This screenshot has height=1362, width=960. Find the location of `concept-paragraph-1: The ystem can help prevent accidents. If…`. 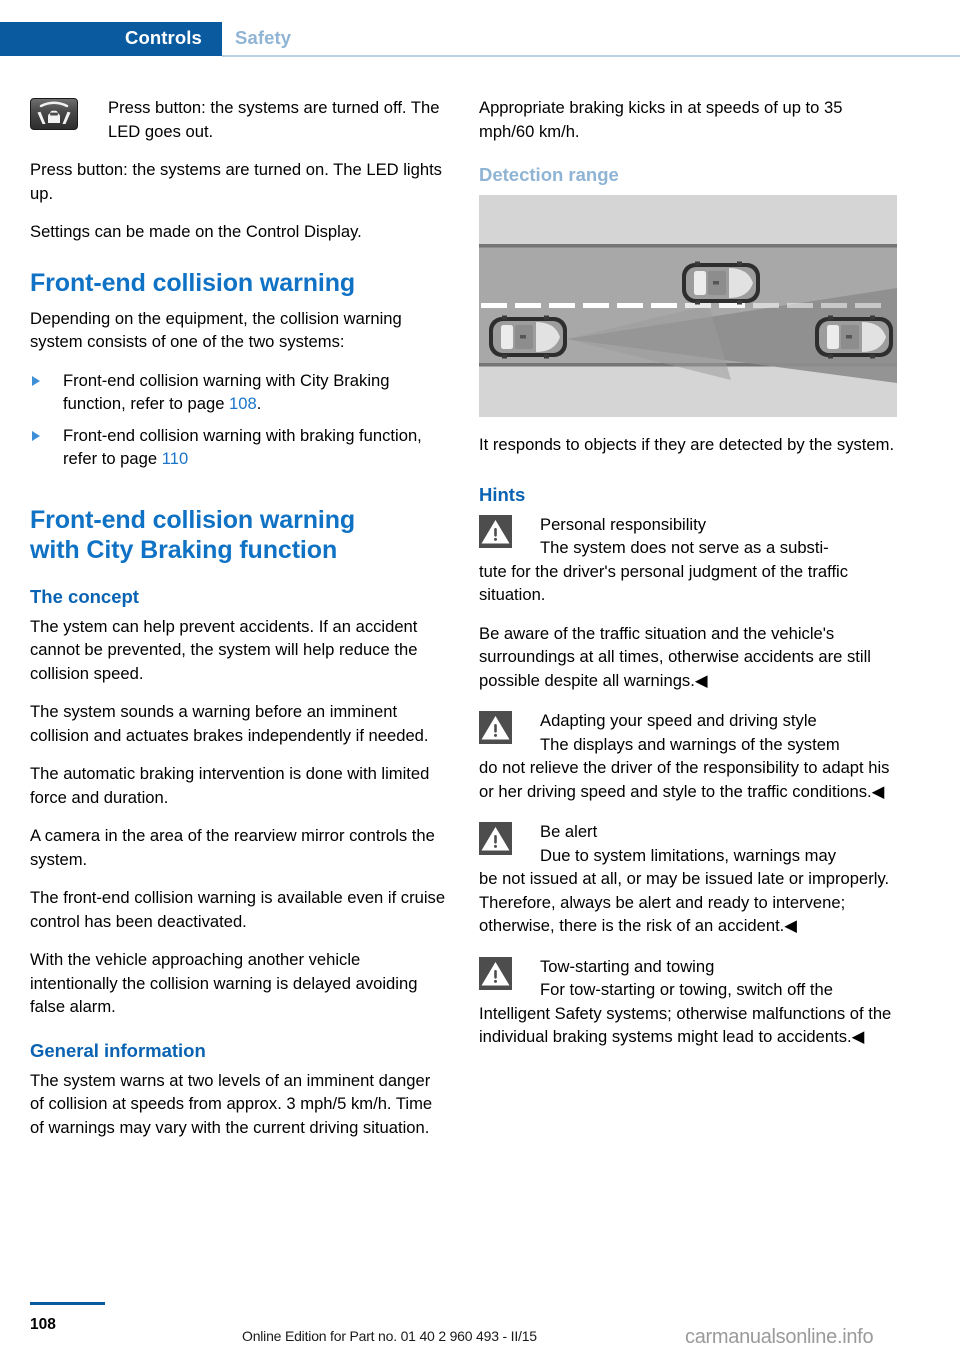

concept-paragraph-1: The ystem can help prevent accidents. If… is located at coordinates (224, 649).